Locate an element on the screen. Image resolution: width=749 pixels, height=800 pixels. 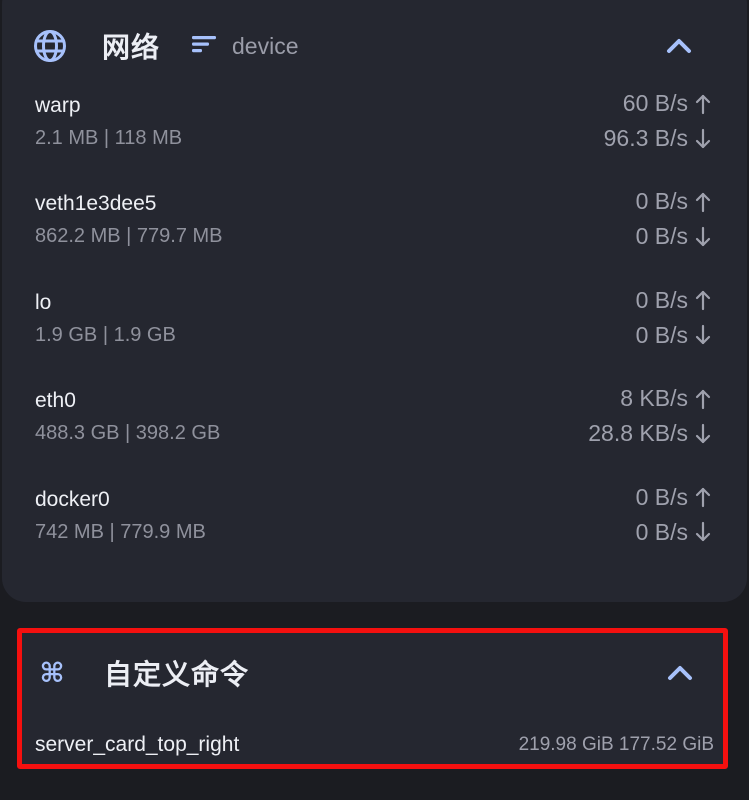
download-speed-value: 96.3 B/s is located at coordinates (645, 138).